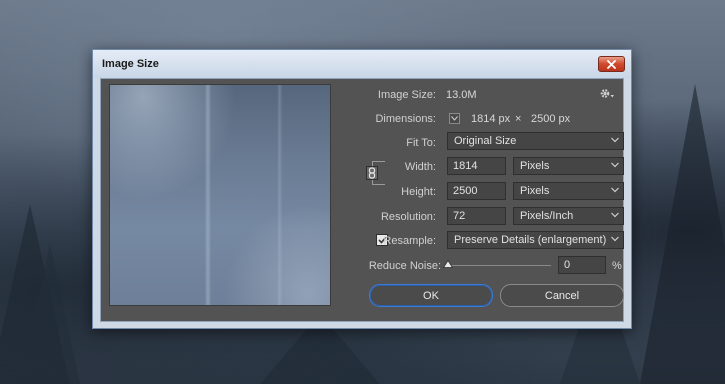 This screenshot has height=384, width=725. Describe the element at coordinates (485, 141) in the screenshot. I see `fit-to-value: Original Size` at that location.